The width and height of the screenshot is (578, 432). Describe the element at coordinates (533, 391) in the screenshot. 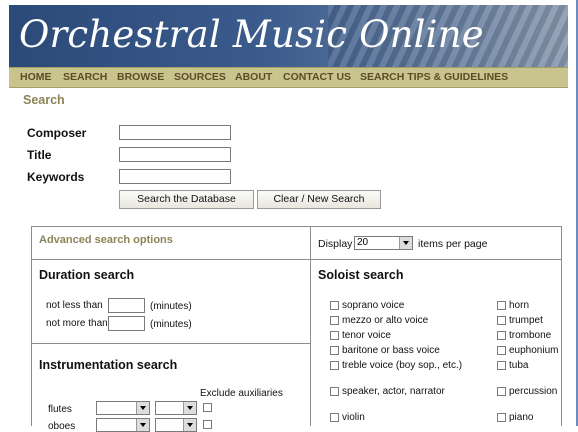

I see `soloist-label: percussion` at that location.